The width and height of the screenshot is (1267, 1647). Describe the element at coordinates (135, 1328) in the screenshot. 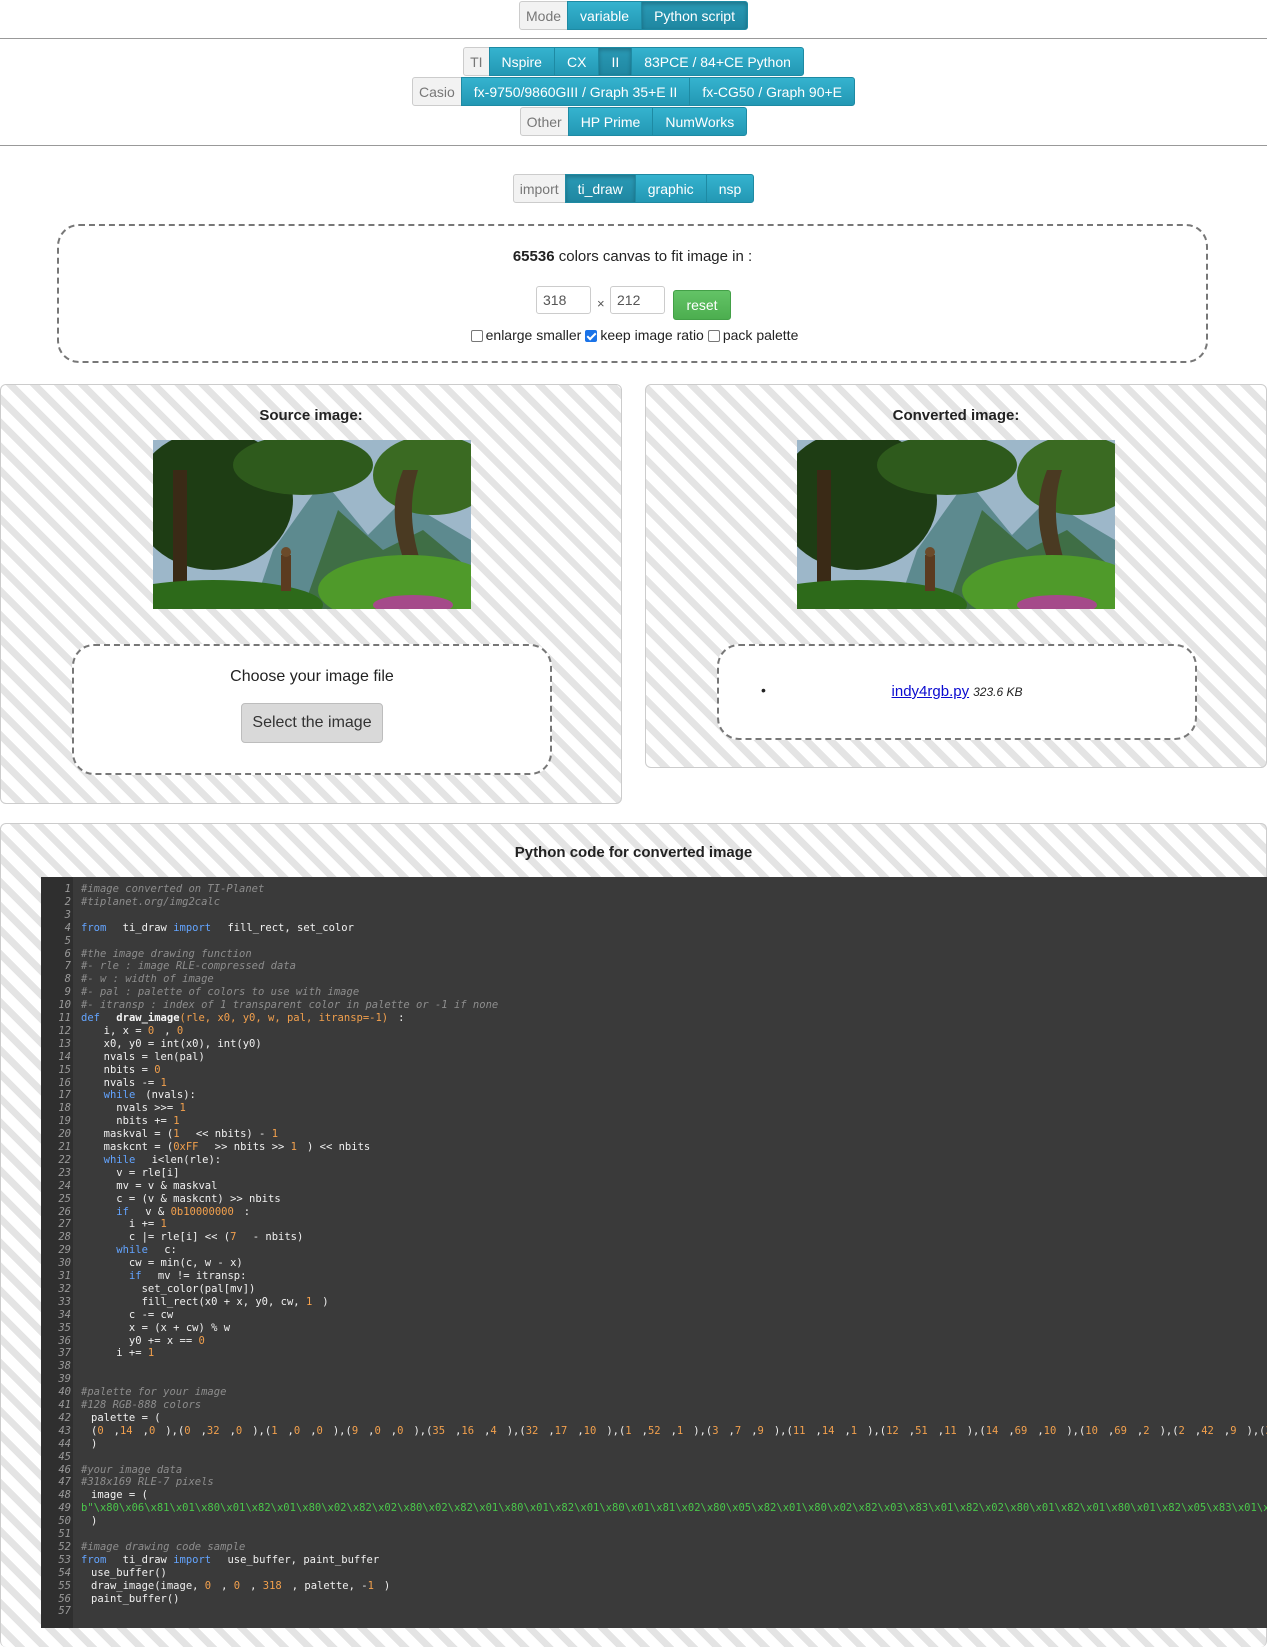

I see `code-line: 35 x = (x + cw) % w` at that location.